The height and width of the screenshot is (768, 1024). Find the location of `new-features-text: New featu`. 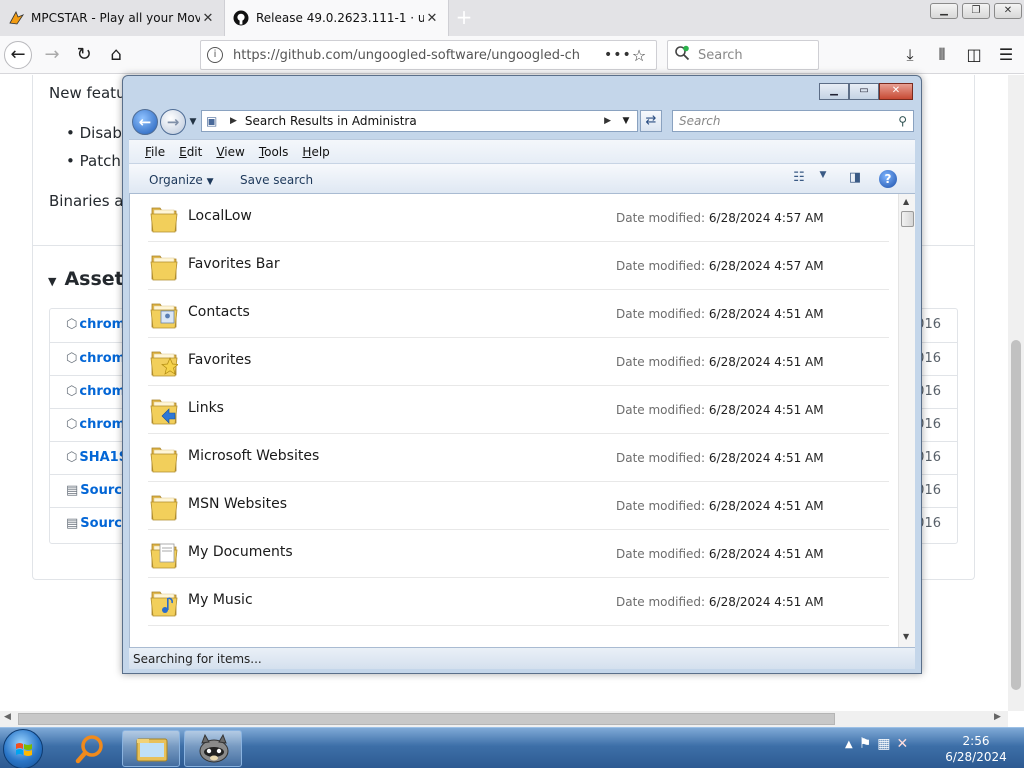

new-features-text: New featu is located at coordinates (87, 93).